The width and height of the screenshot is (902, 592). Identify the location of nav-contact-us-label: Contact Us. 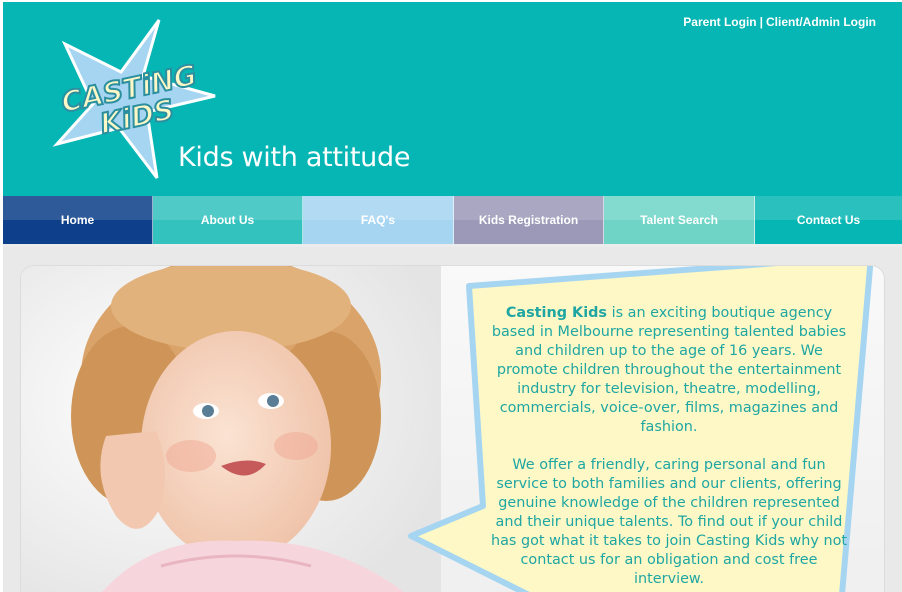
(828, 220).